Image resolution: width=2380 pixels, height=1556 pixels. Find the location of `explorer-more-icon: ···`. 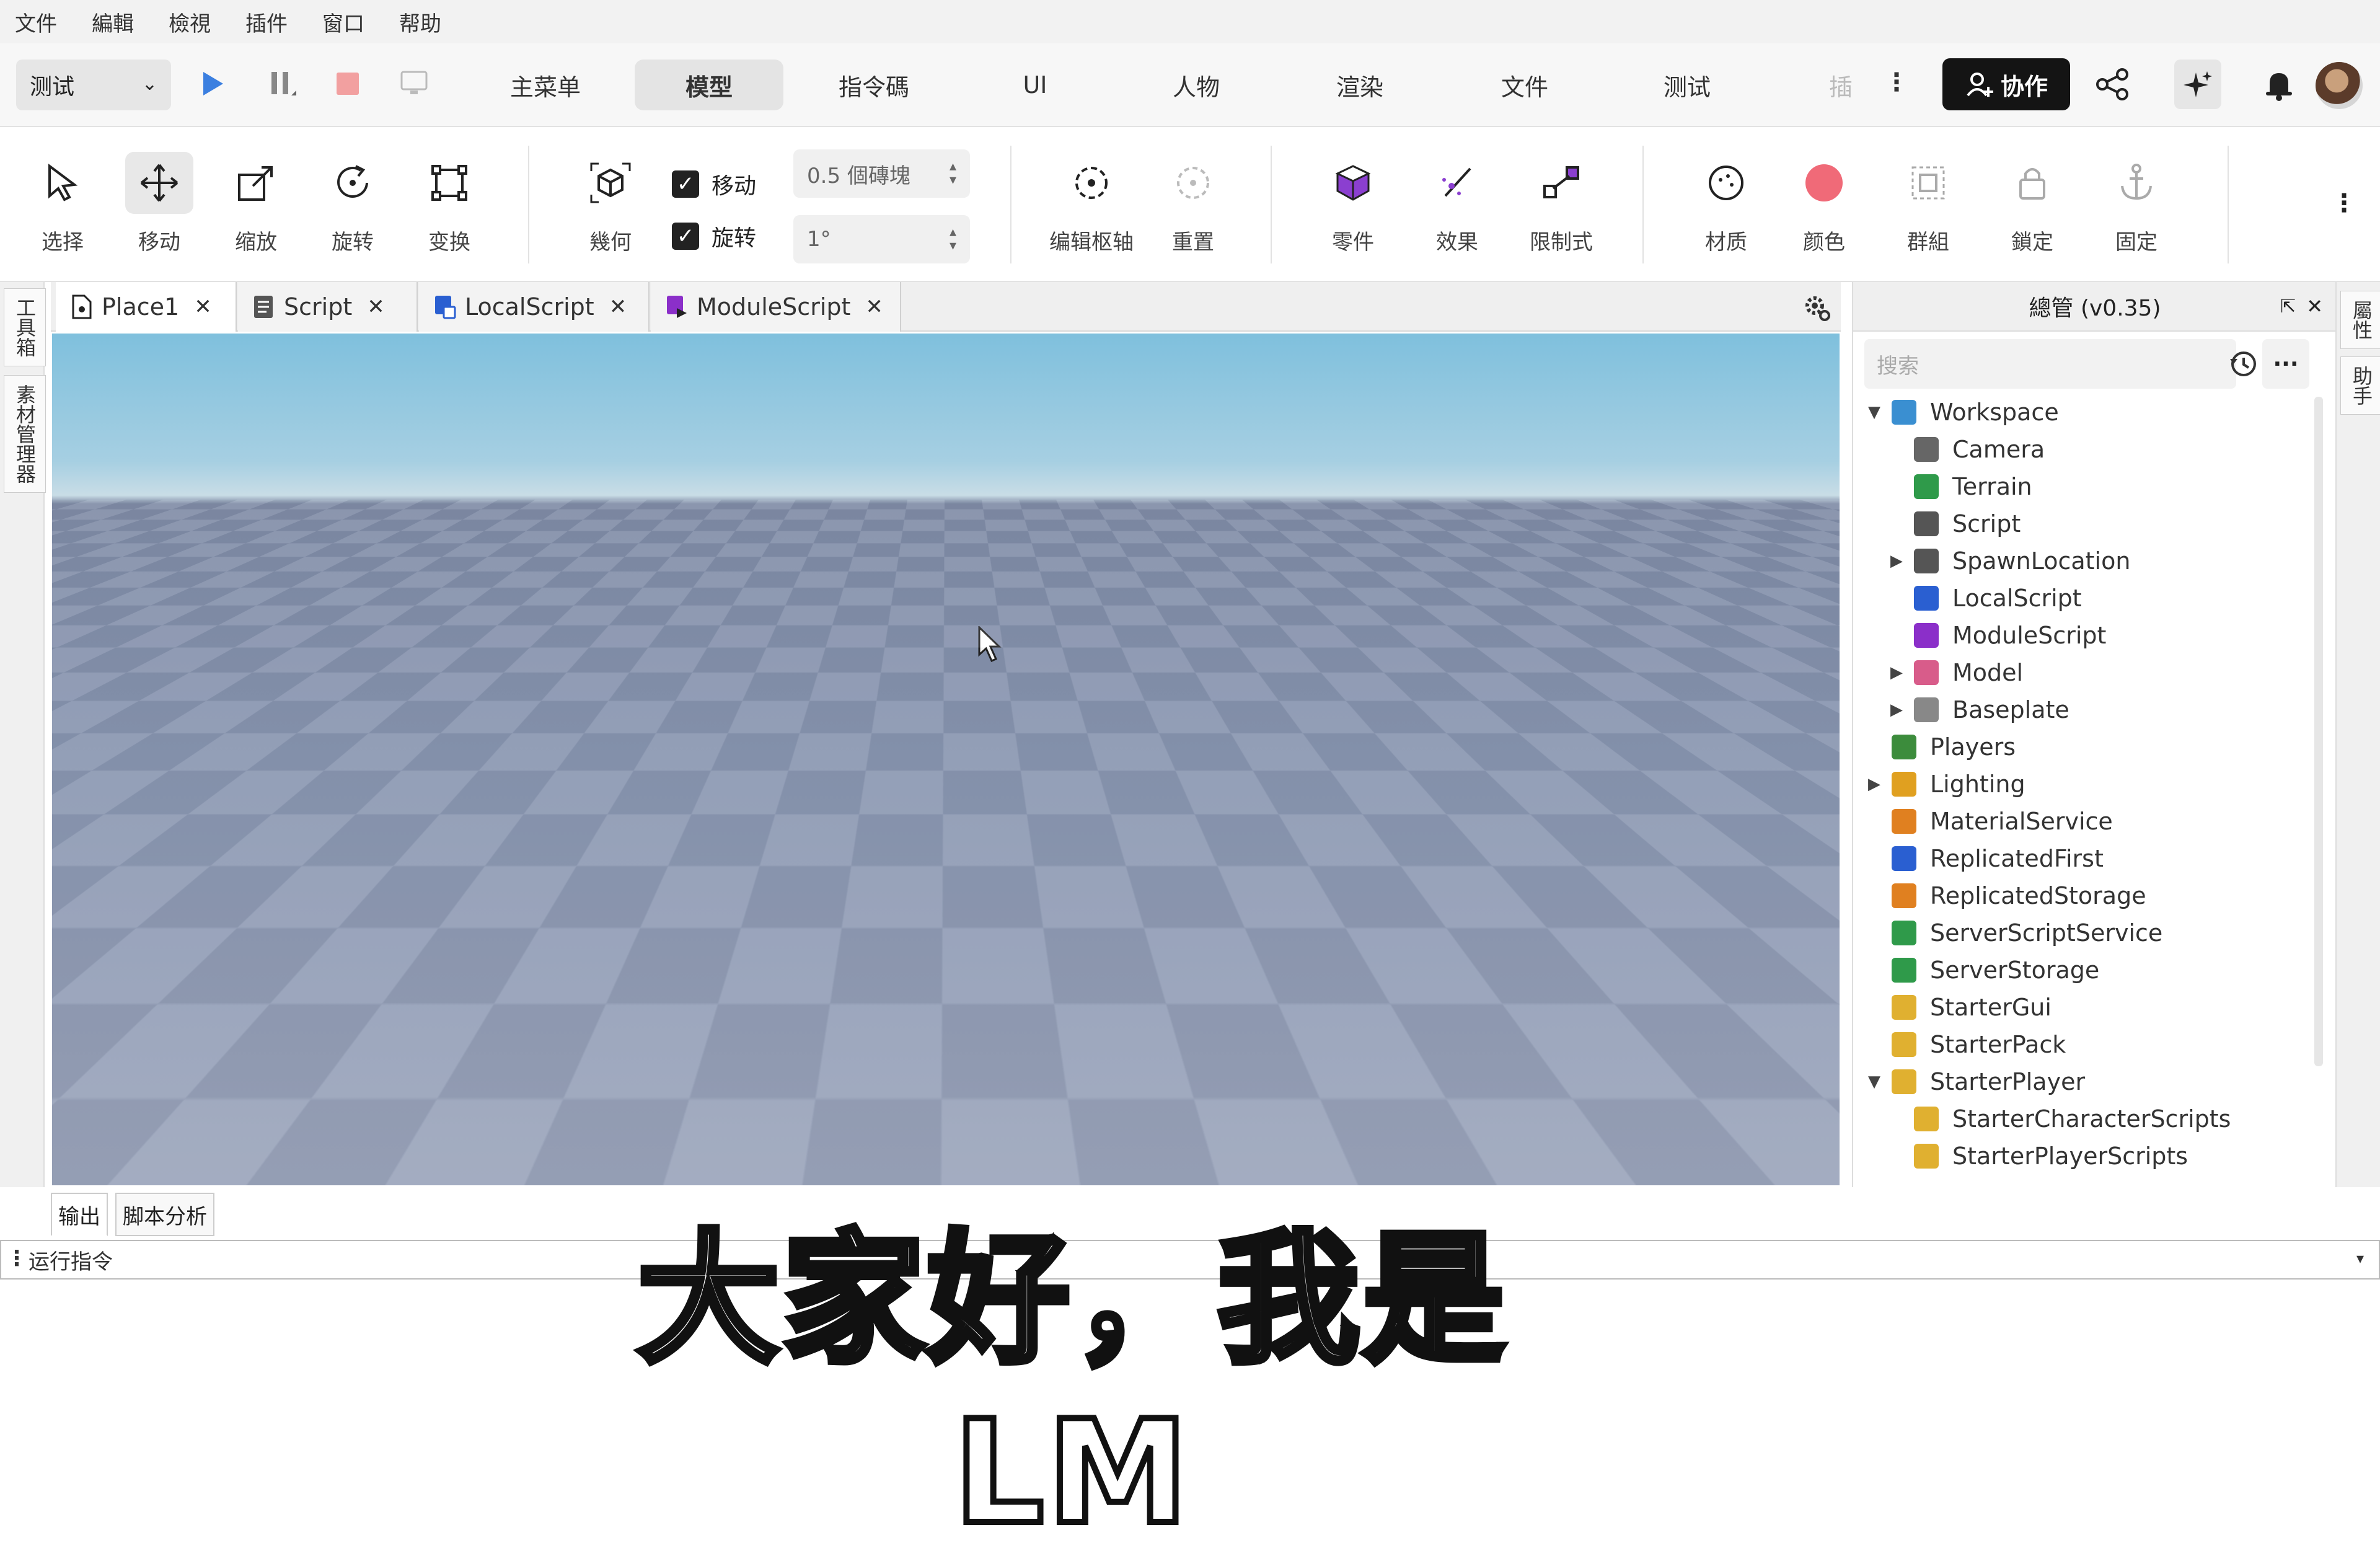

explorer-more-icon: ··· is located at coordinates (2285, 364).